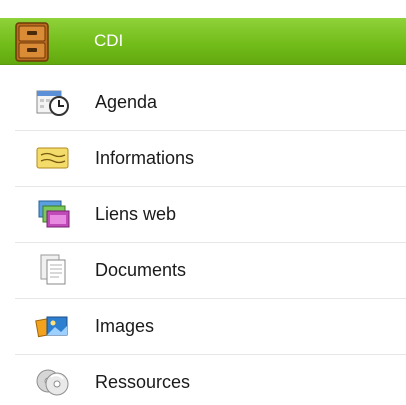 This screenshot has height=405, width=406. Describe the element at coordinates (52, 103) in the screenshot. I see `calendar-clock-icon` at that location.